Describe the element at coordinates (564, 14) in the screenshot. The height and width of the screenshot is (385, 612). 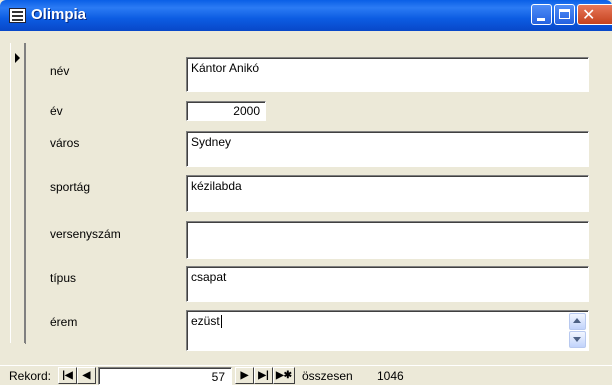
I see `maximize-button` at that location.